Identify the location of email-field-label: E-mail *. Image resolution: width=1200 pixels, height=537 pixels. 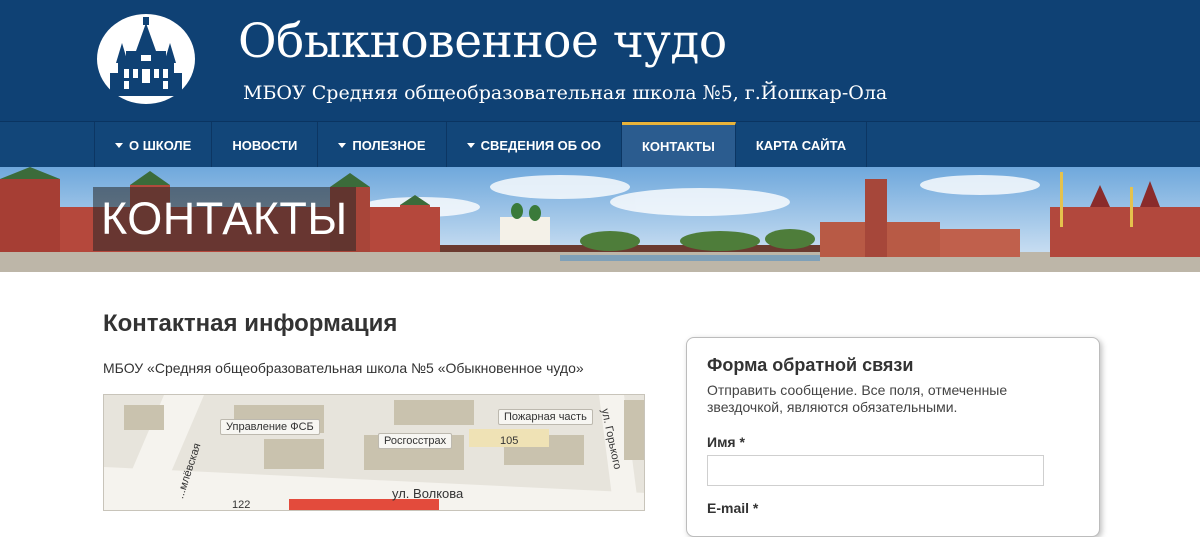
(733, 508).